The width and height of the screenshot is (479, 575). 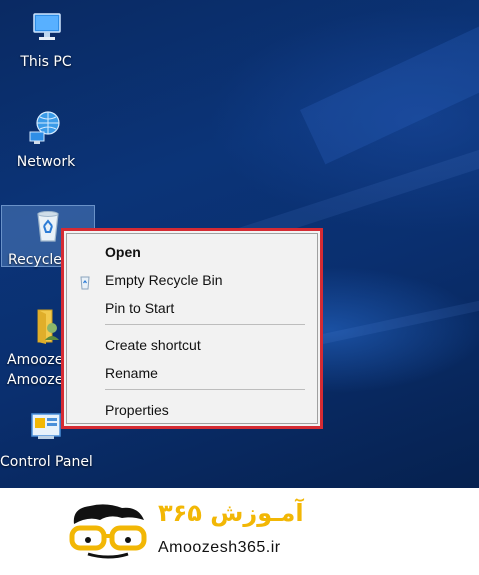 What do you see at coordinates (192, 308) in the screenshot?
I see `menu-item-pin-to-start: Pin to Start` at bounding box center [192, 308].